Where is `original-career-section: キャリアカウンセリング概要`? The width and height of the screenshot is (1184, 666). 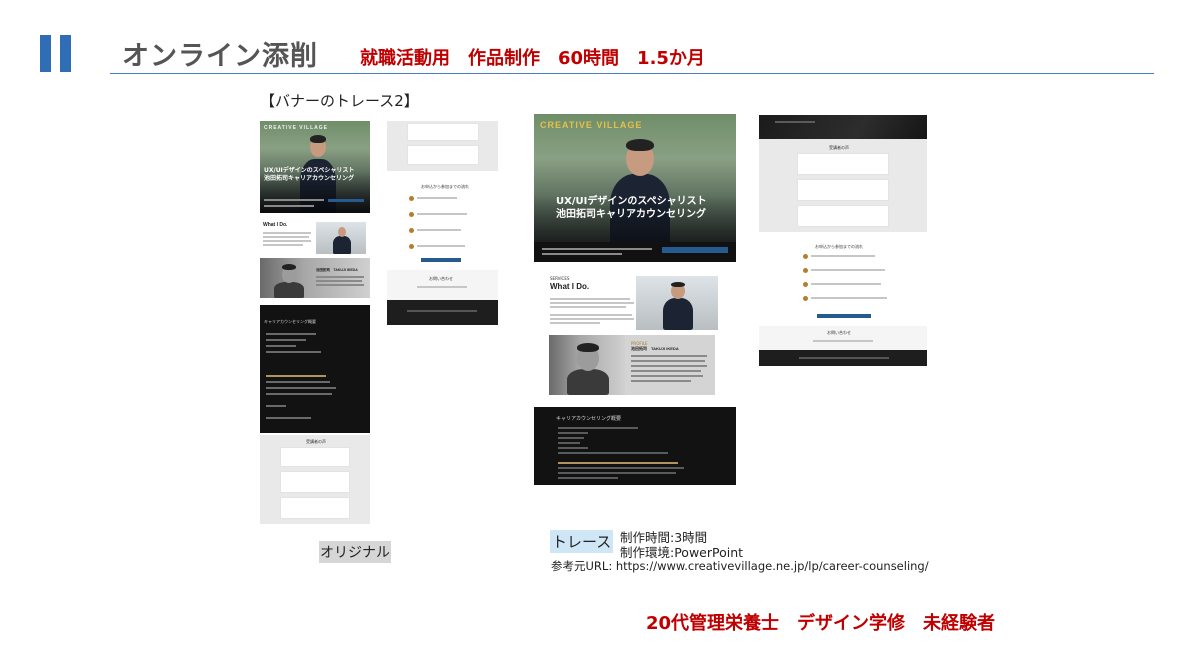
original-career-section: キャリアカウンセリング概要 is located at coordinates (315, 369).